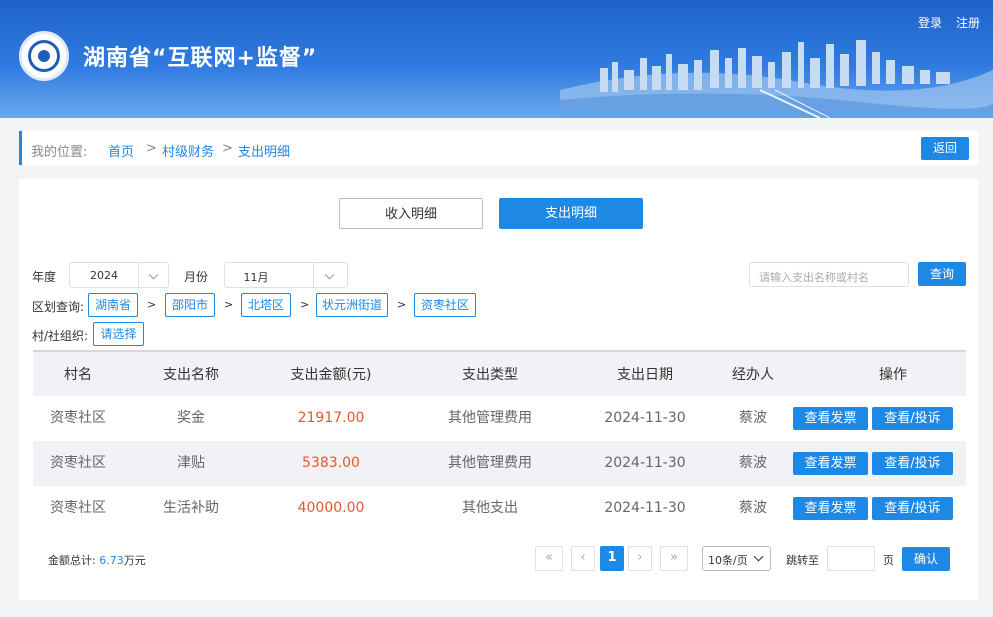 This screenshot has height=617, width=993. I want to click on total-label: 金额总计:, so click(72, 560).